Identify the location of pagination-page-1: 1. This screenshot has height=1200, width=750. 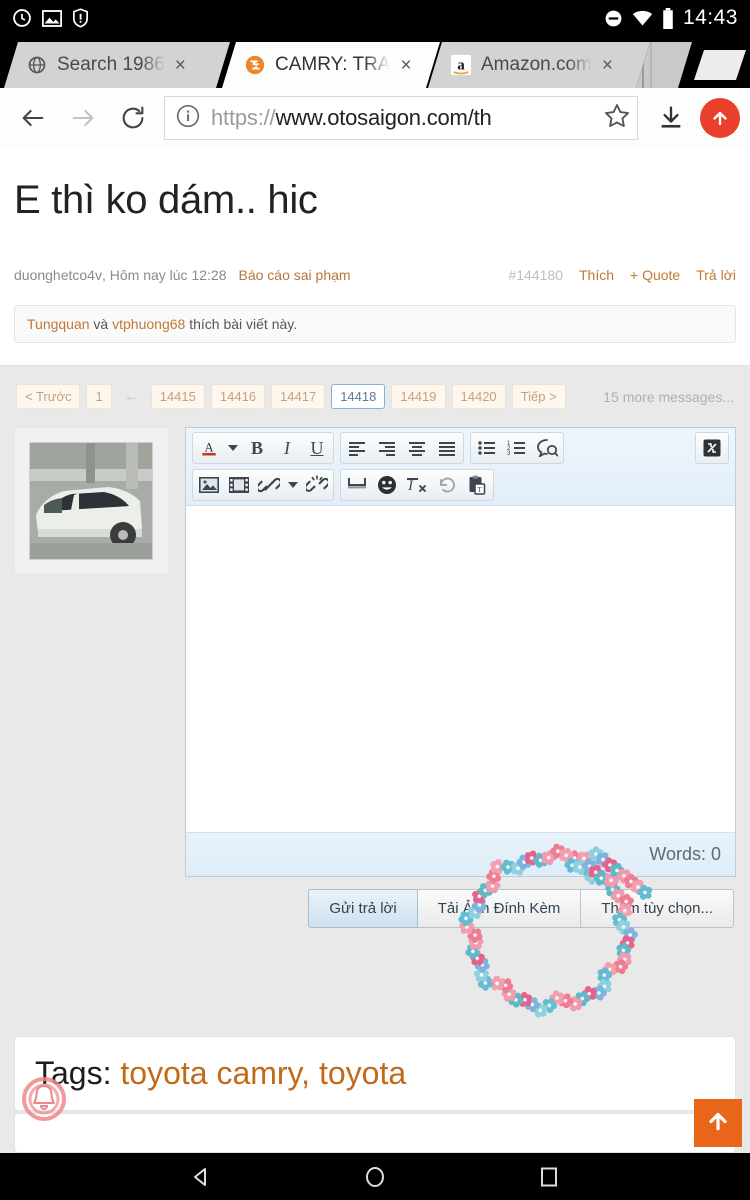
(99, 396).